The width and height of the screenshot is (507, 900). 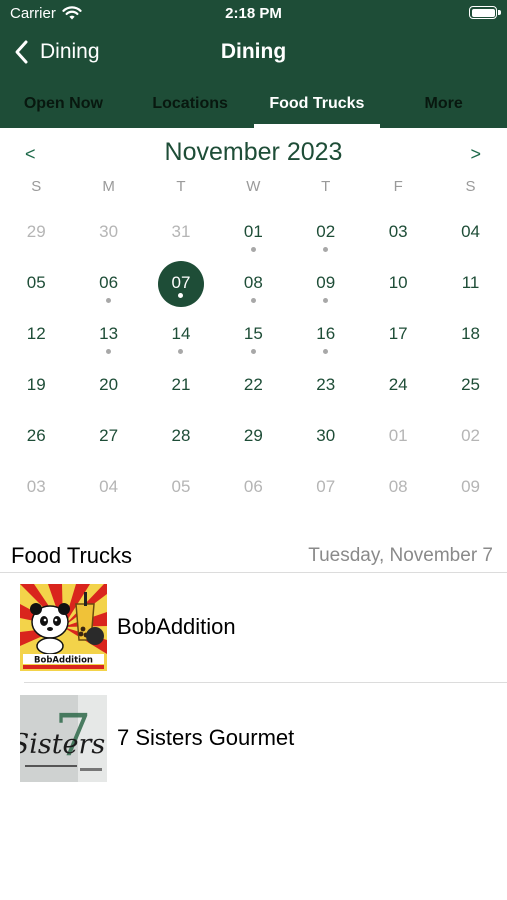 I want to click on calendar-day: 18, so click(x=470, y=335).